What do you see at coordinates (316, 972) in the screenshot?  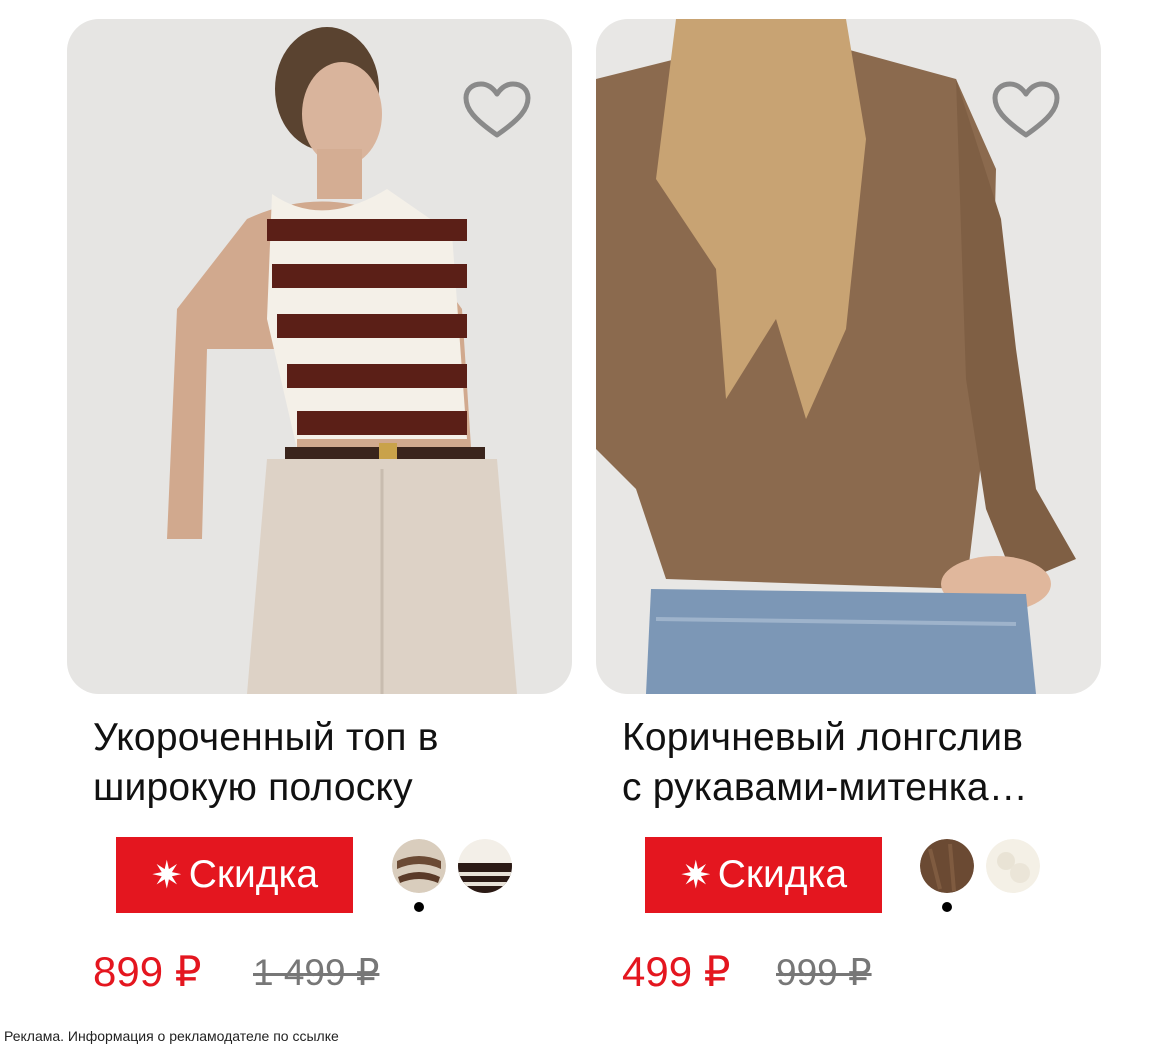 I see `old-price: 1 499 ₽` at bounding box center [316, 972].